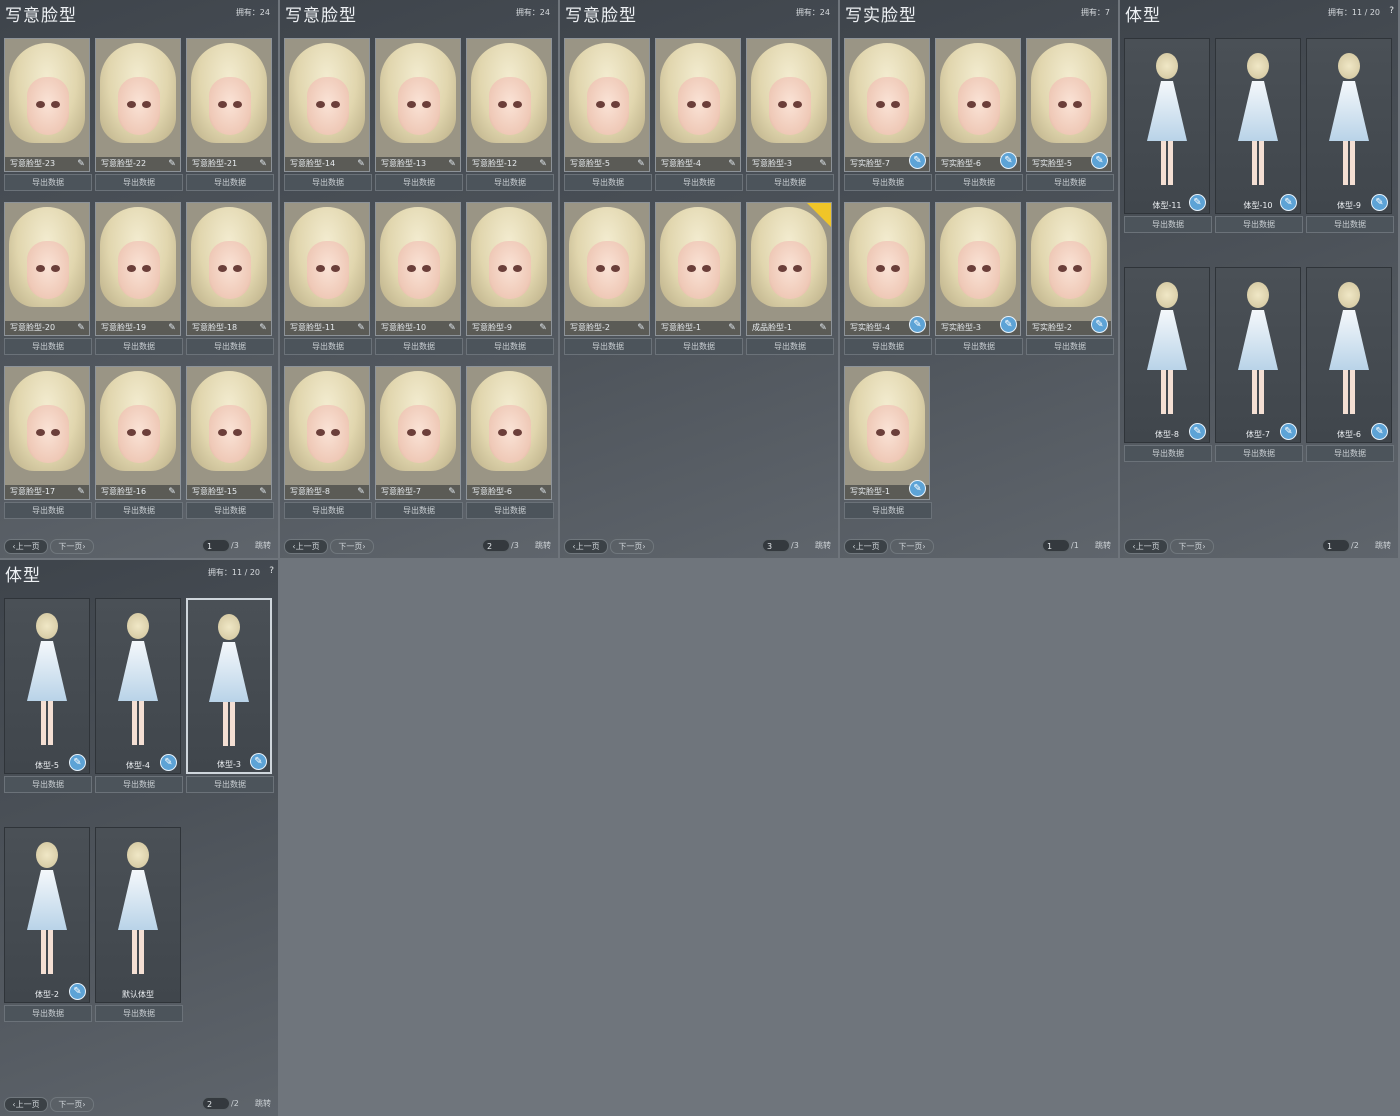 The height and width of the screenshot is (1116, 1400). Describe the element at coordinates (1349, 126) in the screenshot. I see `body-card: 体型-9 ✎` at that location.